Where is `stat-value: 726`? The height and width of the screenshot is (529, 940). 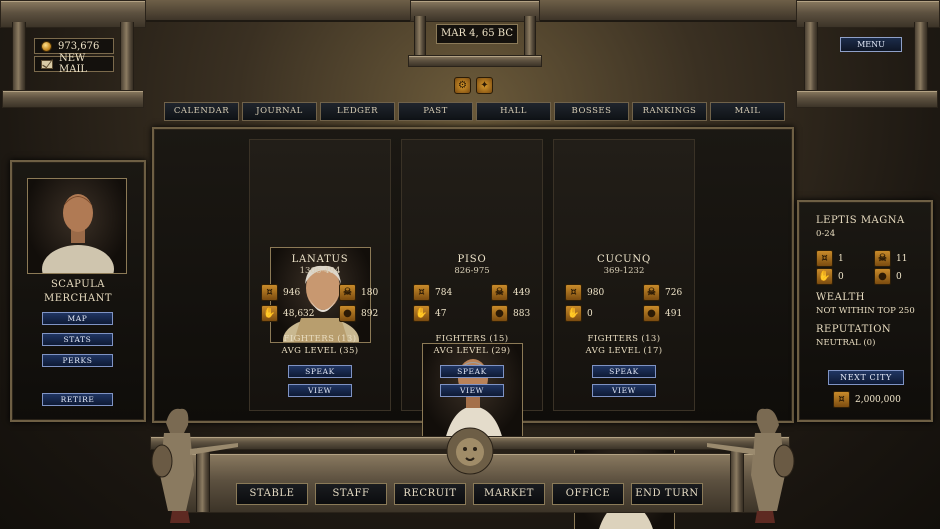 stat-value: 726 is located at coordinates (674, 292).